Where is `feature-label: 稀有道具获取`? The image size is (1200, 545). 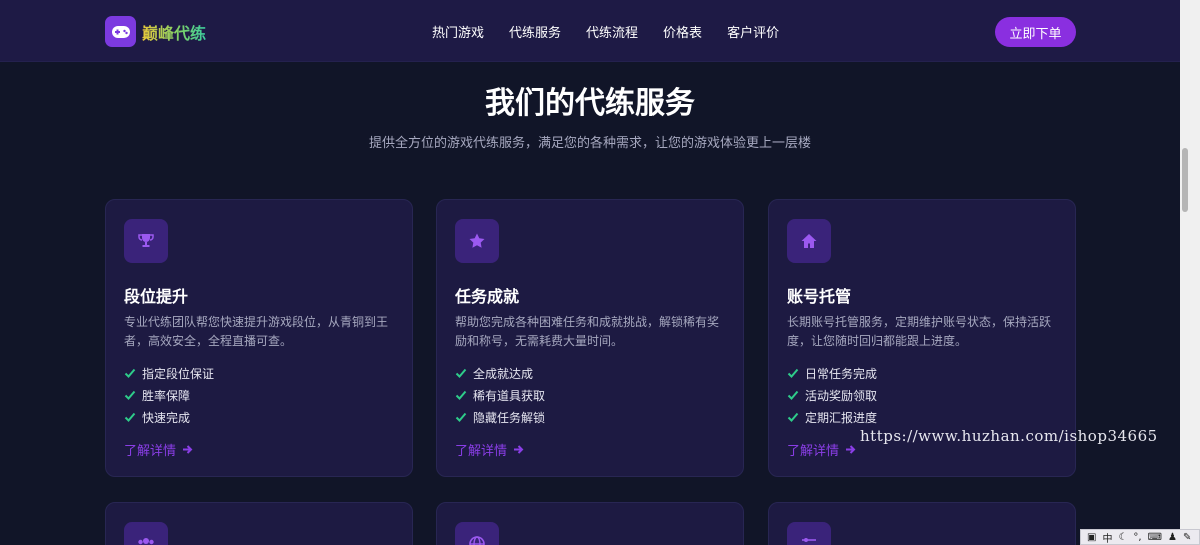 feature-label: 稀有道具获取 is located at coordinates (509, 395).